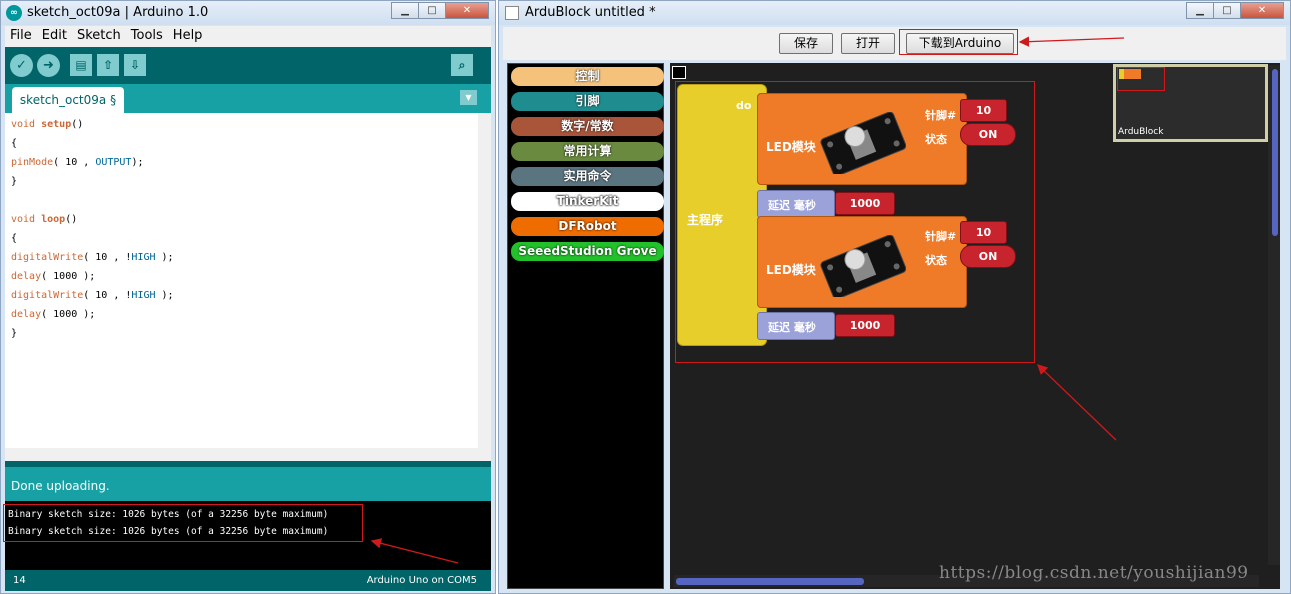 The width and height of the screenshot is (1291, 594). What do you see at coordinates (1094, 573) in the screenshot?
I see `watermark: https://blog.csdn.net/youshijian99` at bounding box center [1094, 573].